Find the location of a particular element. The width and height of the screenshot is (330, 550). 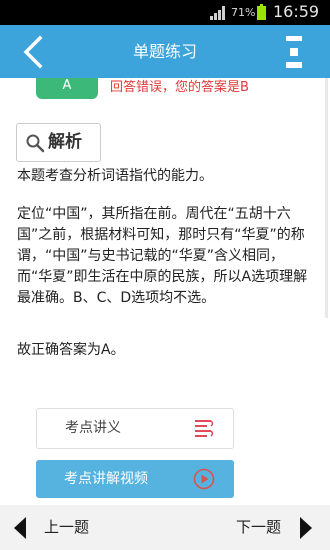

lecture-notes-button: 考点讲义 is located at coordinates (135, 428).